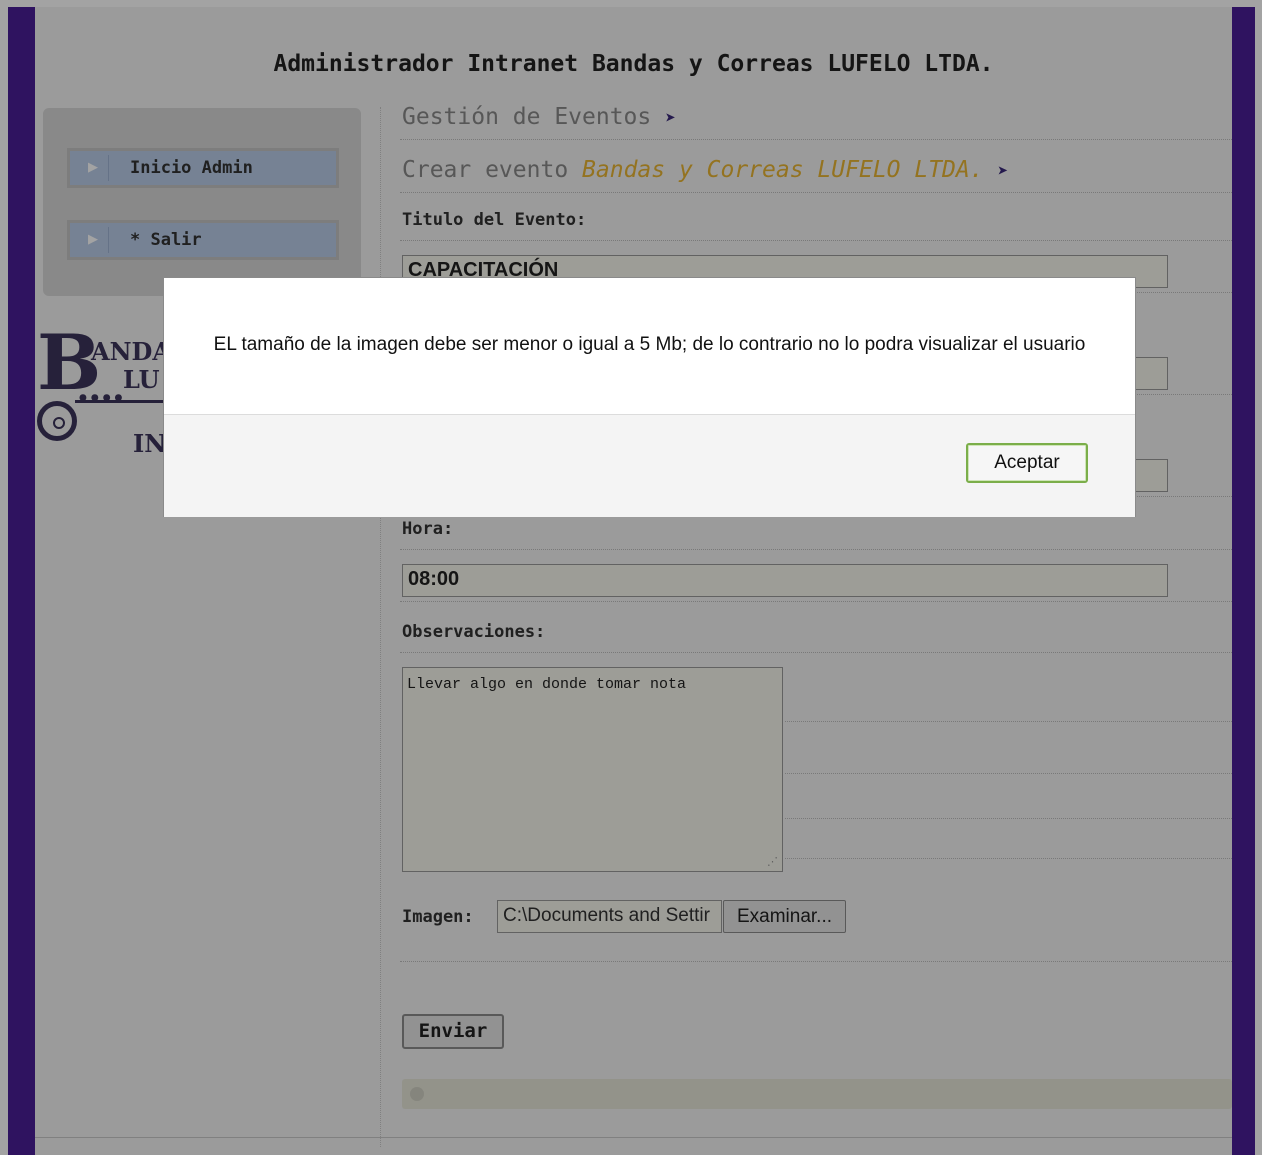 The width and height of the screenshot is (1262, 1155). I want to click on accept-button: Aceptar, so click(1027, 463).